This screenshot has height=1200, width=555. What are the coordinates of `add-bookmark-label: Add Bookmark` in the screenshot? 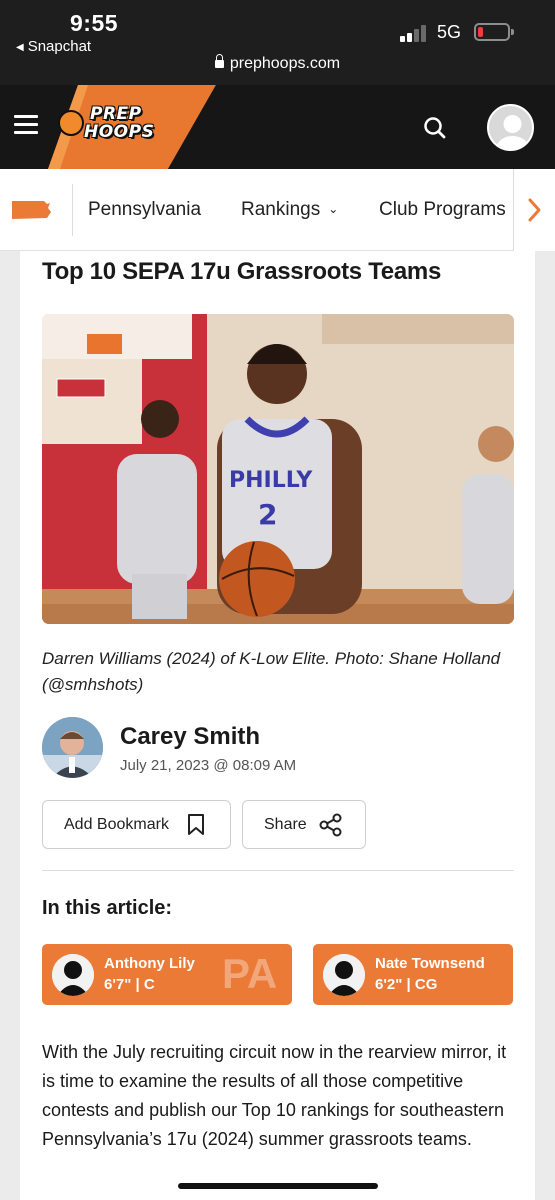 It's located at (116, 824).